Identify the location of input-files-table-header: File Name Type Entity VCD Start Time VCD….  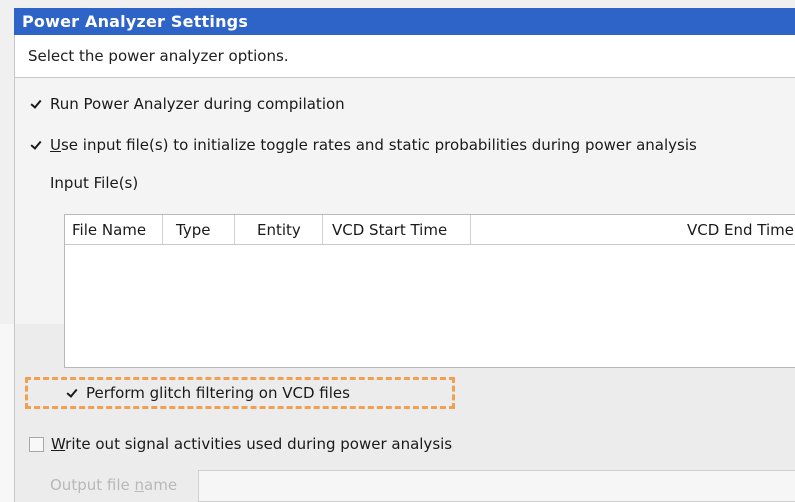
(430, 230).